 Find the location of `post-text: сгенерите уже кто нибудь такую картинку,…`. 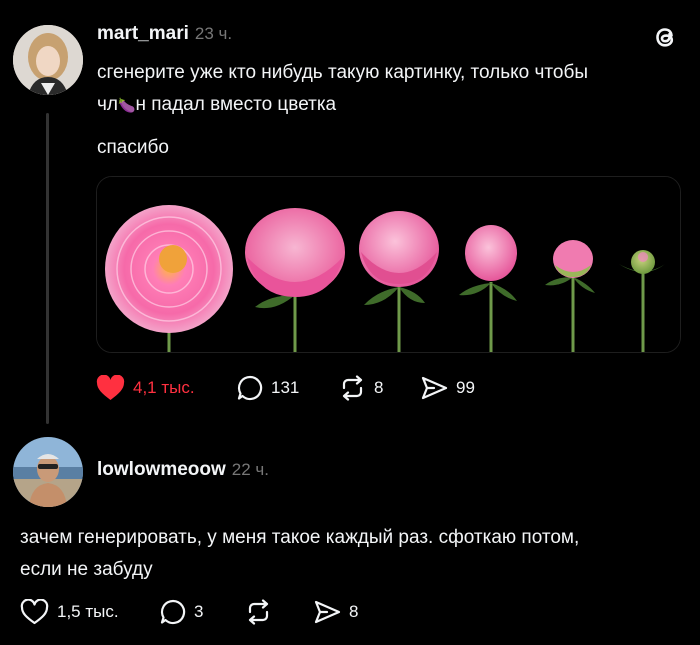

post-text: сгенерите уже кто нибудь такую картинку,… is located at coordinates (377, 89).